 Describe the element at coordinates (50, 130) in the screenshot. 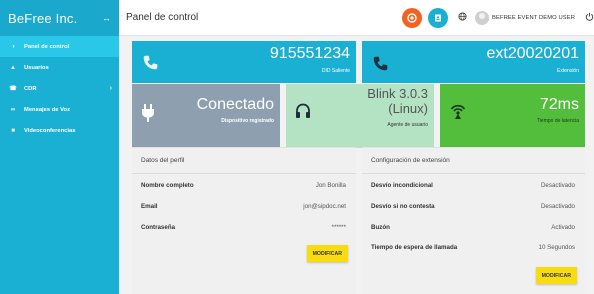

I see `sidebar-item-label: Videoconferencias` at that location.